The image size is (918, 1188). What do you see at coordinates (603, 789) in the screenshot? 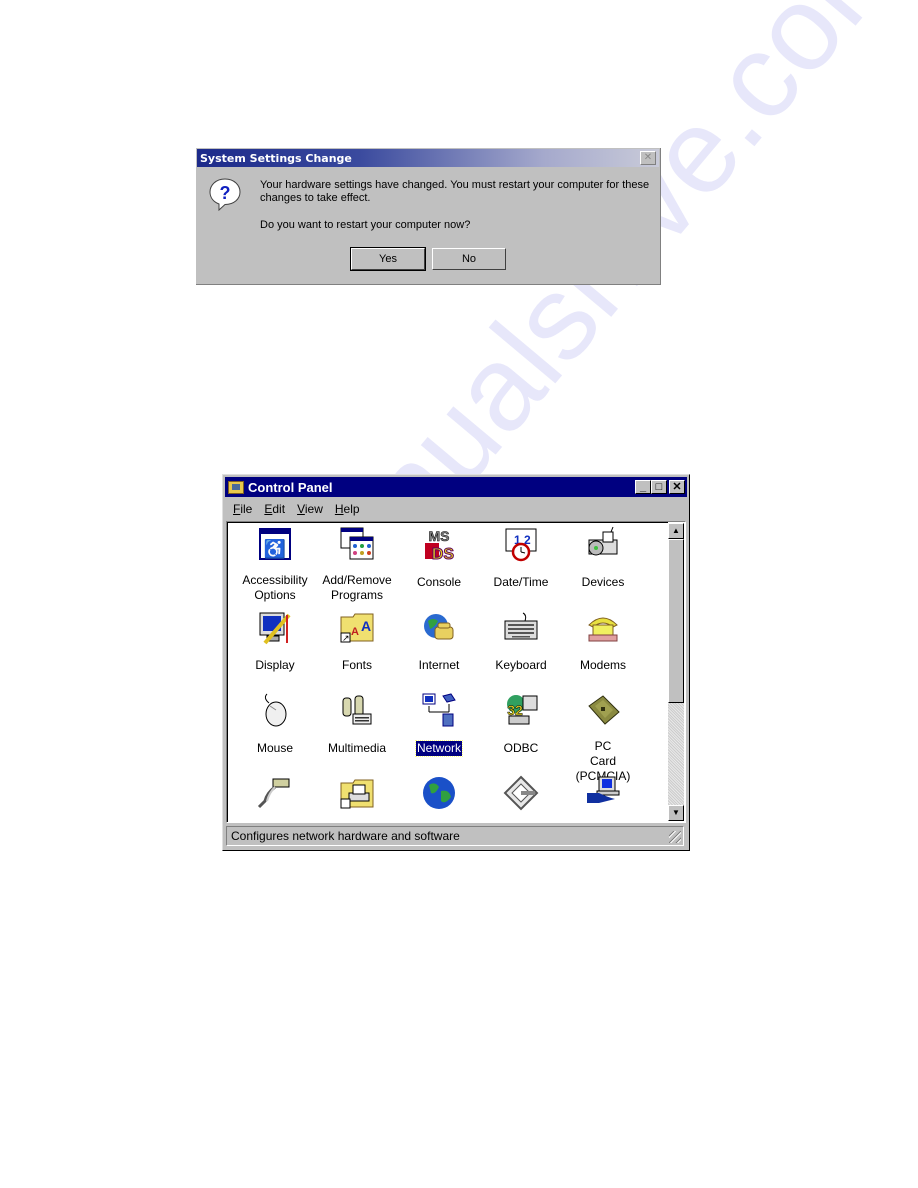
I see `server-icon` at bounding box center [603, 789].